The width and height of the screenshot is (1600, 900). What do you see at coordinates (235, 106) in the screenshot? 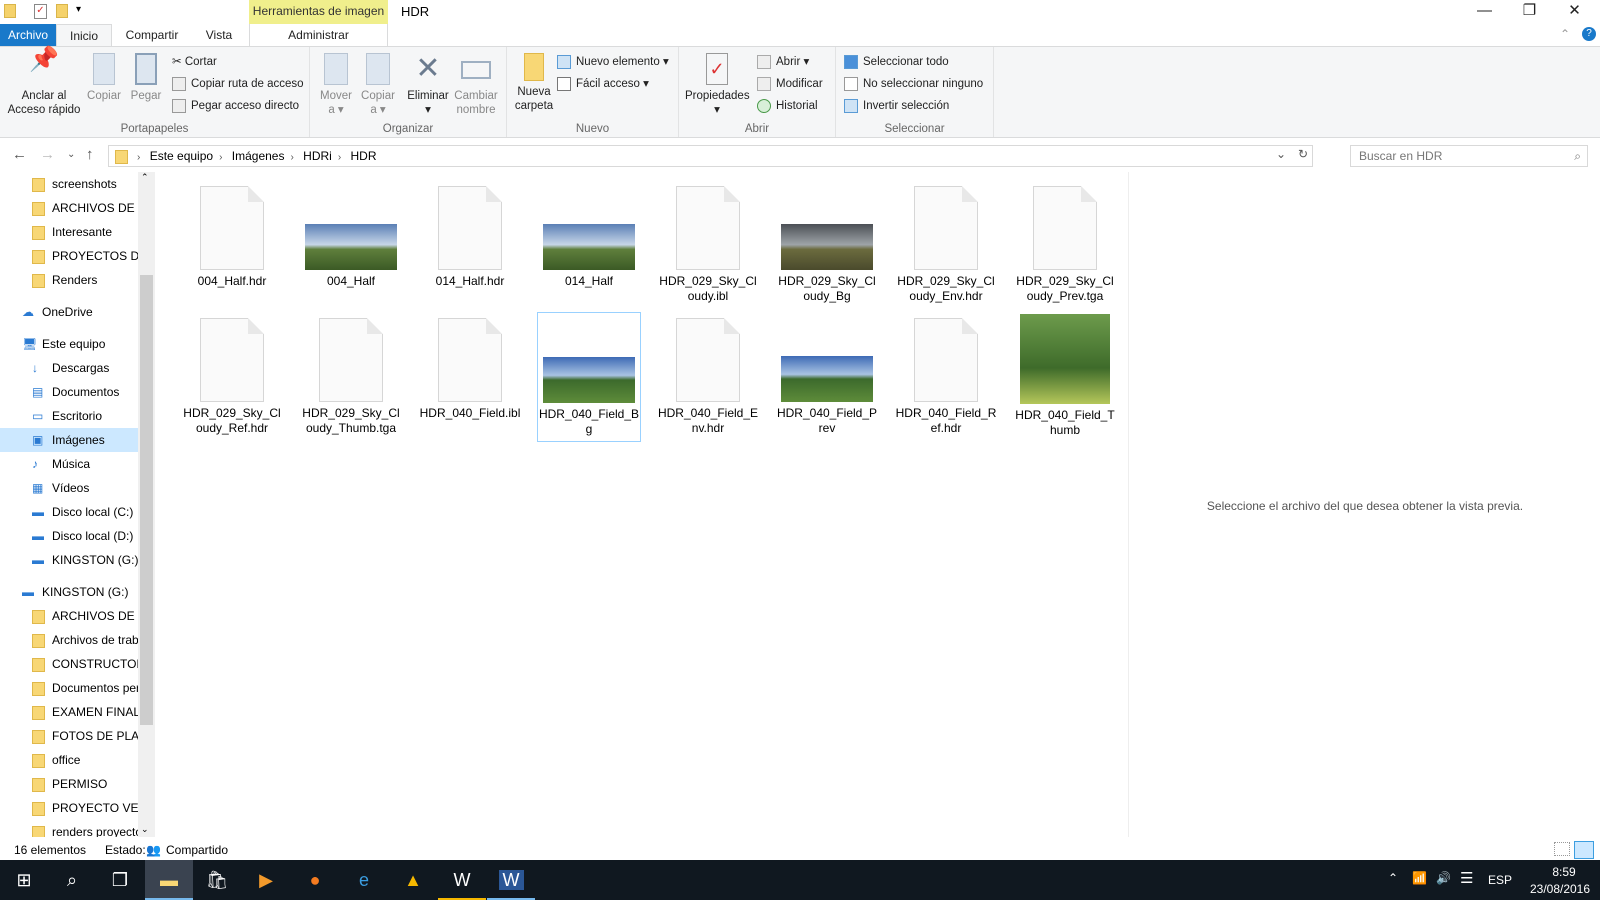
I see `paste-shortcut-button: Pegar acceso directo` at bounding box center [235, 106].